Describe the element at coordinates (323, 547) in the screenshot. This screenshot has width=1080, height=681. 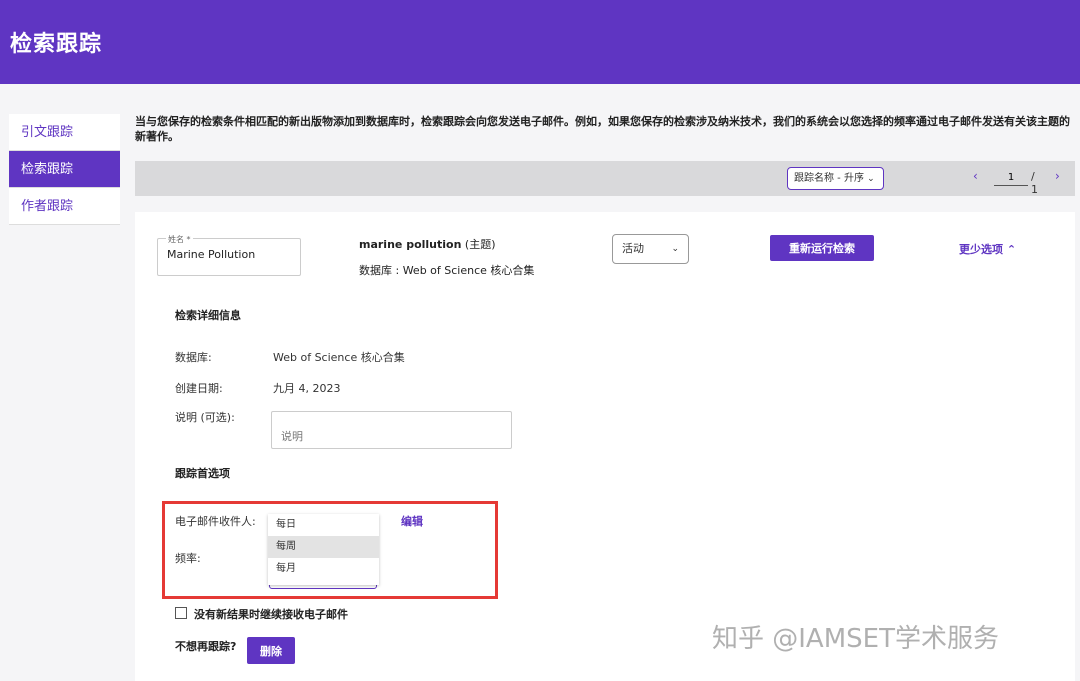
I see `frequency-option-weekly: 每周` at that location.